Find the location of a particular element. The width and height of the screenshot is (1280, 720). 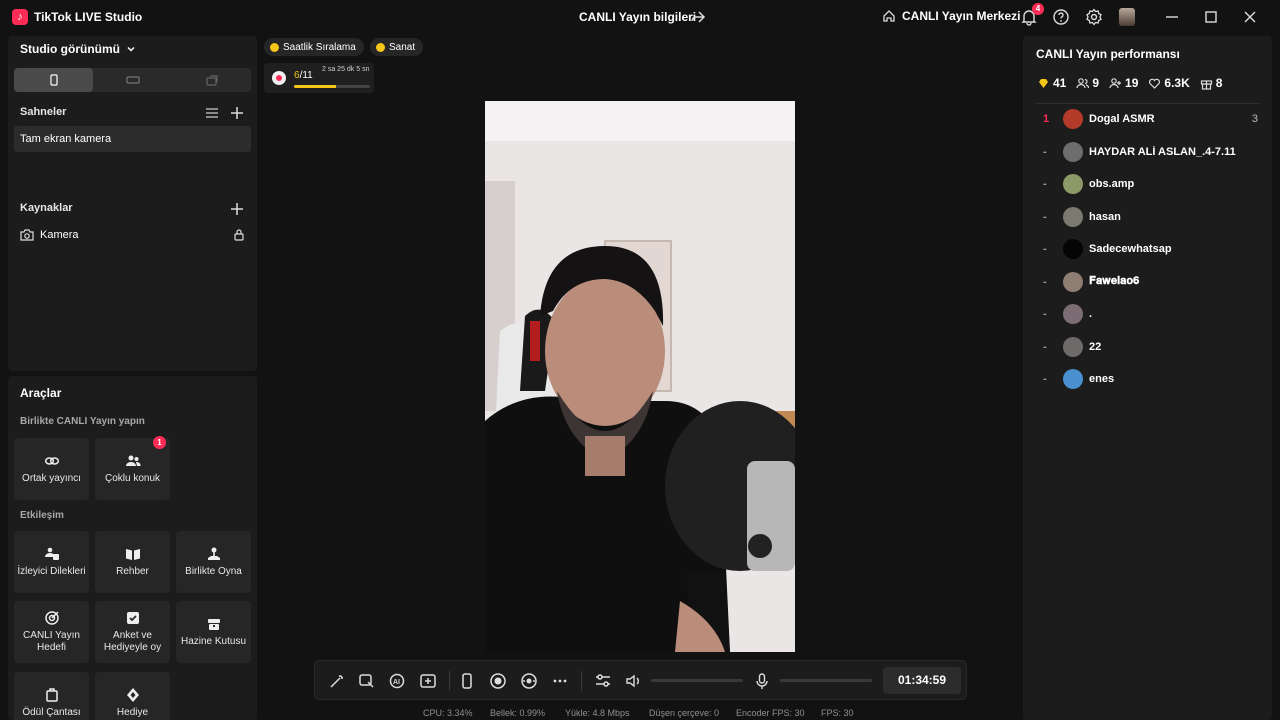

gift-label: Hediye is located at coordinates (132, 712).